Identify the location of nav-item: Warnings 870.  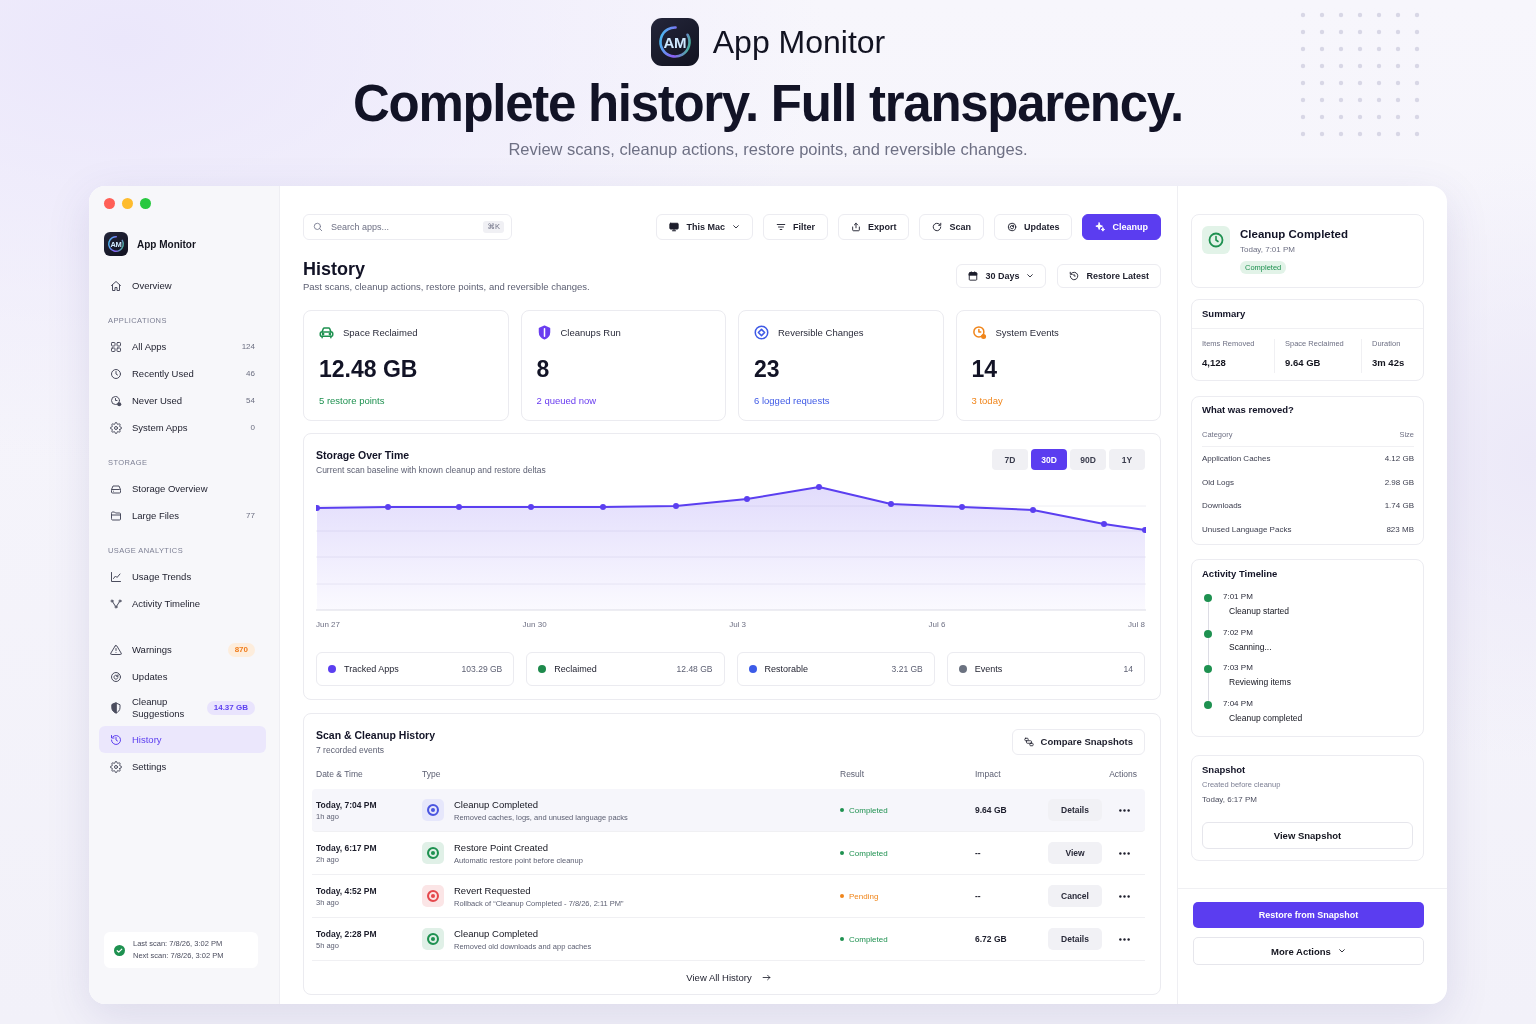
(182, 649).